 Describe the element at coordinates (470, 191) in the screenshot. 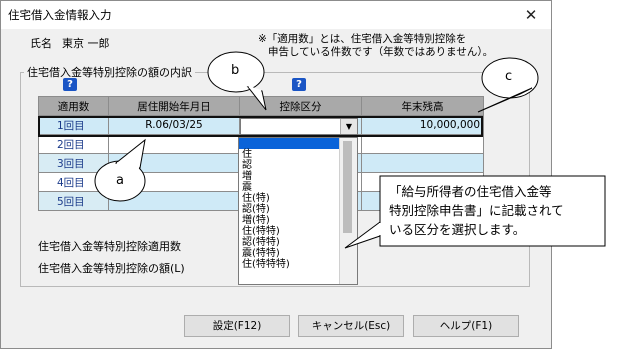

I see `callout-line-1: 「給与所得者の住宅借入金等` at that location.